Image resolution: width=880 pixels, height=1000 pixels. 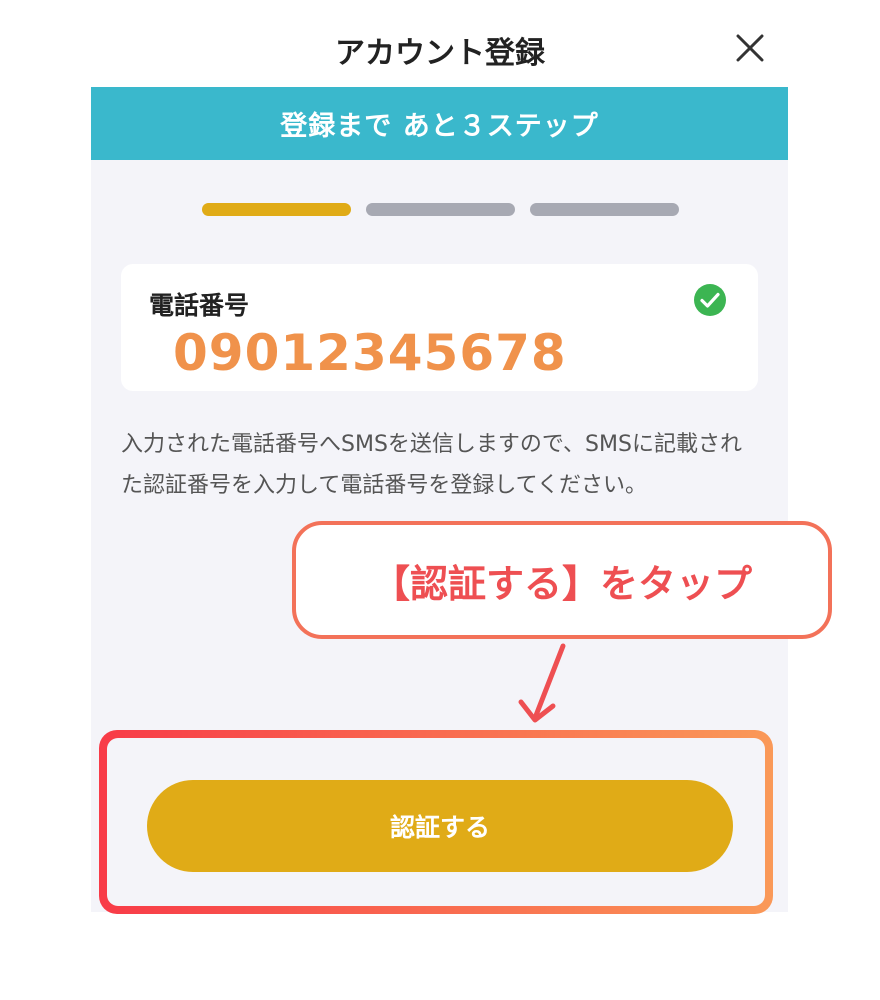 What do you see at coordinates (561, 583) in the screenshot?
I see `callout-text: 【認証する】をタップ` at bounding box center [561, 583].